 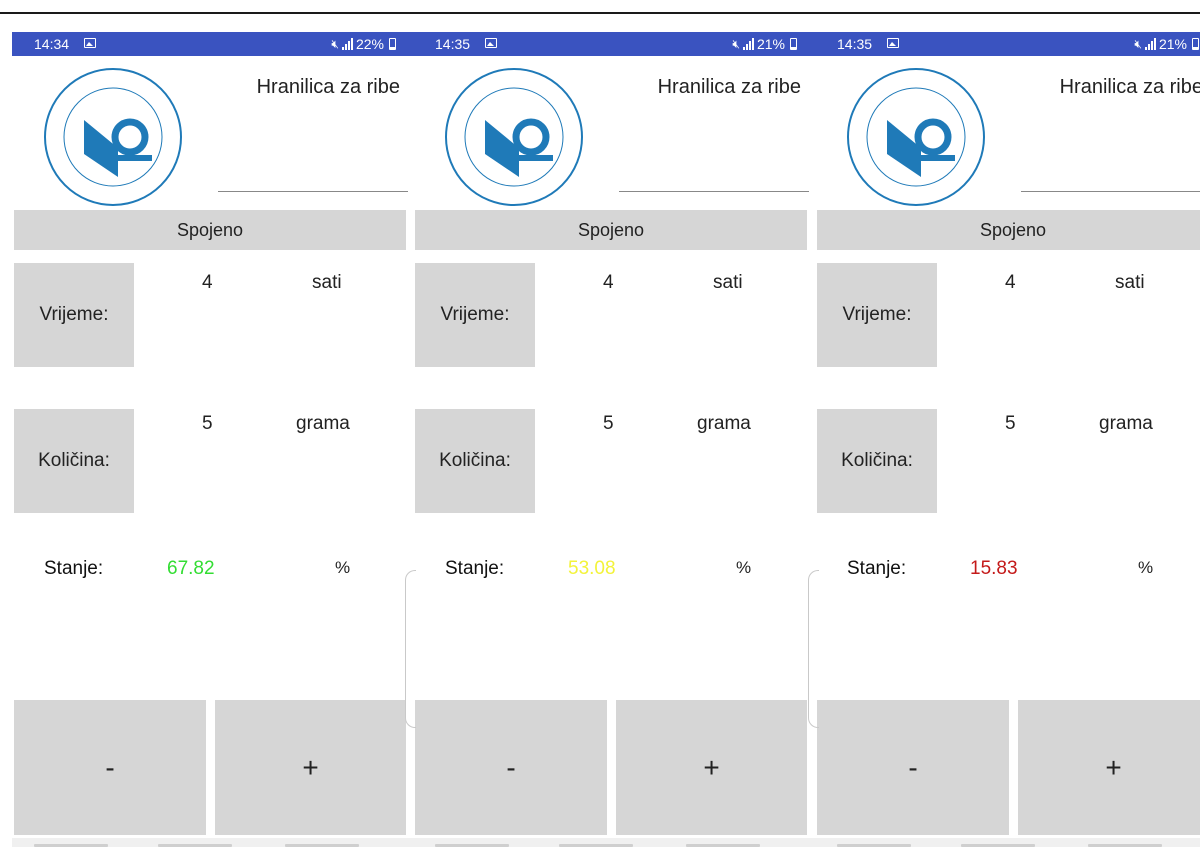 I want to click on level-value: 15.83, so click(x=994, y=568).